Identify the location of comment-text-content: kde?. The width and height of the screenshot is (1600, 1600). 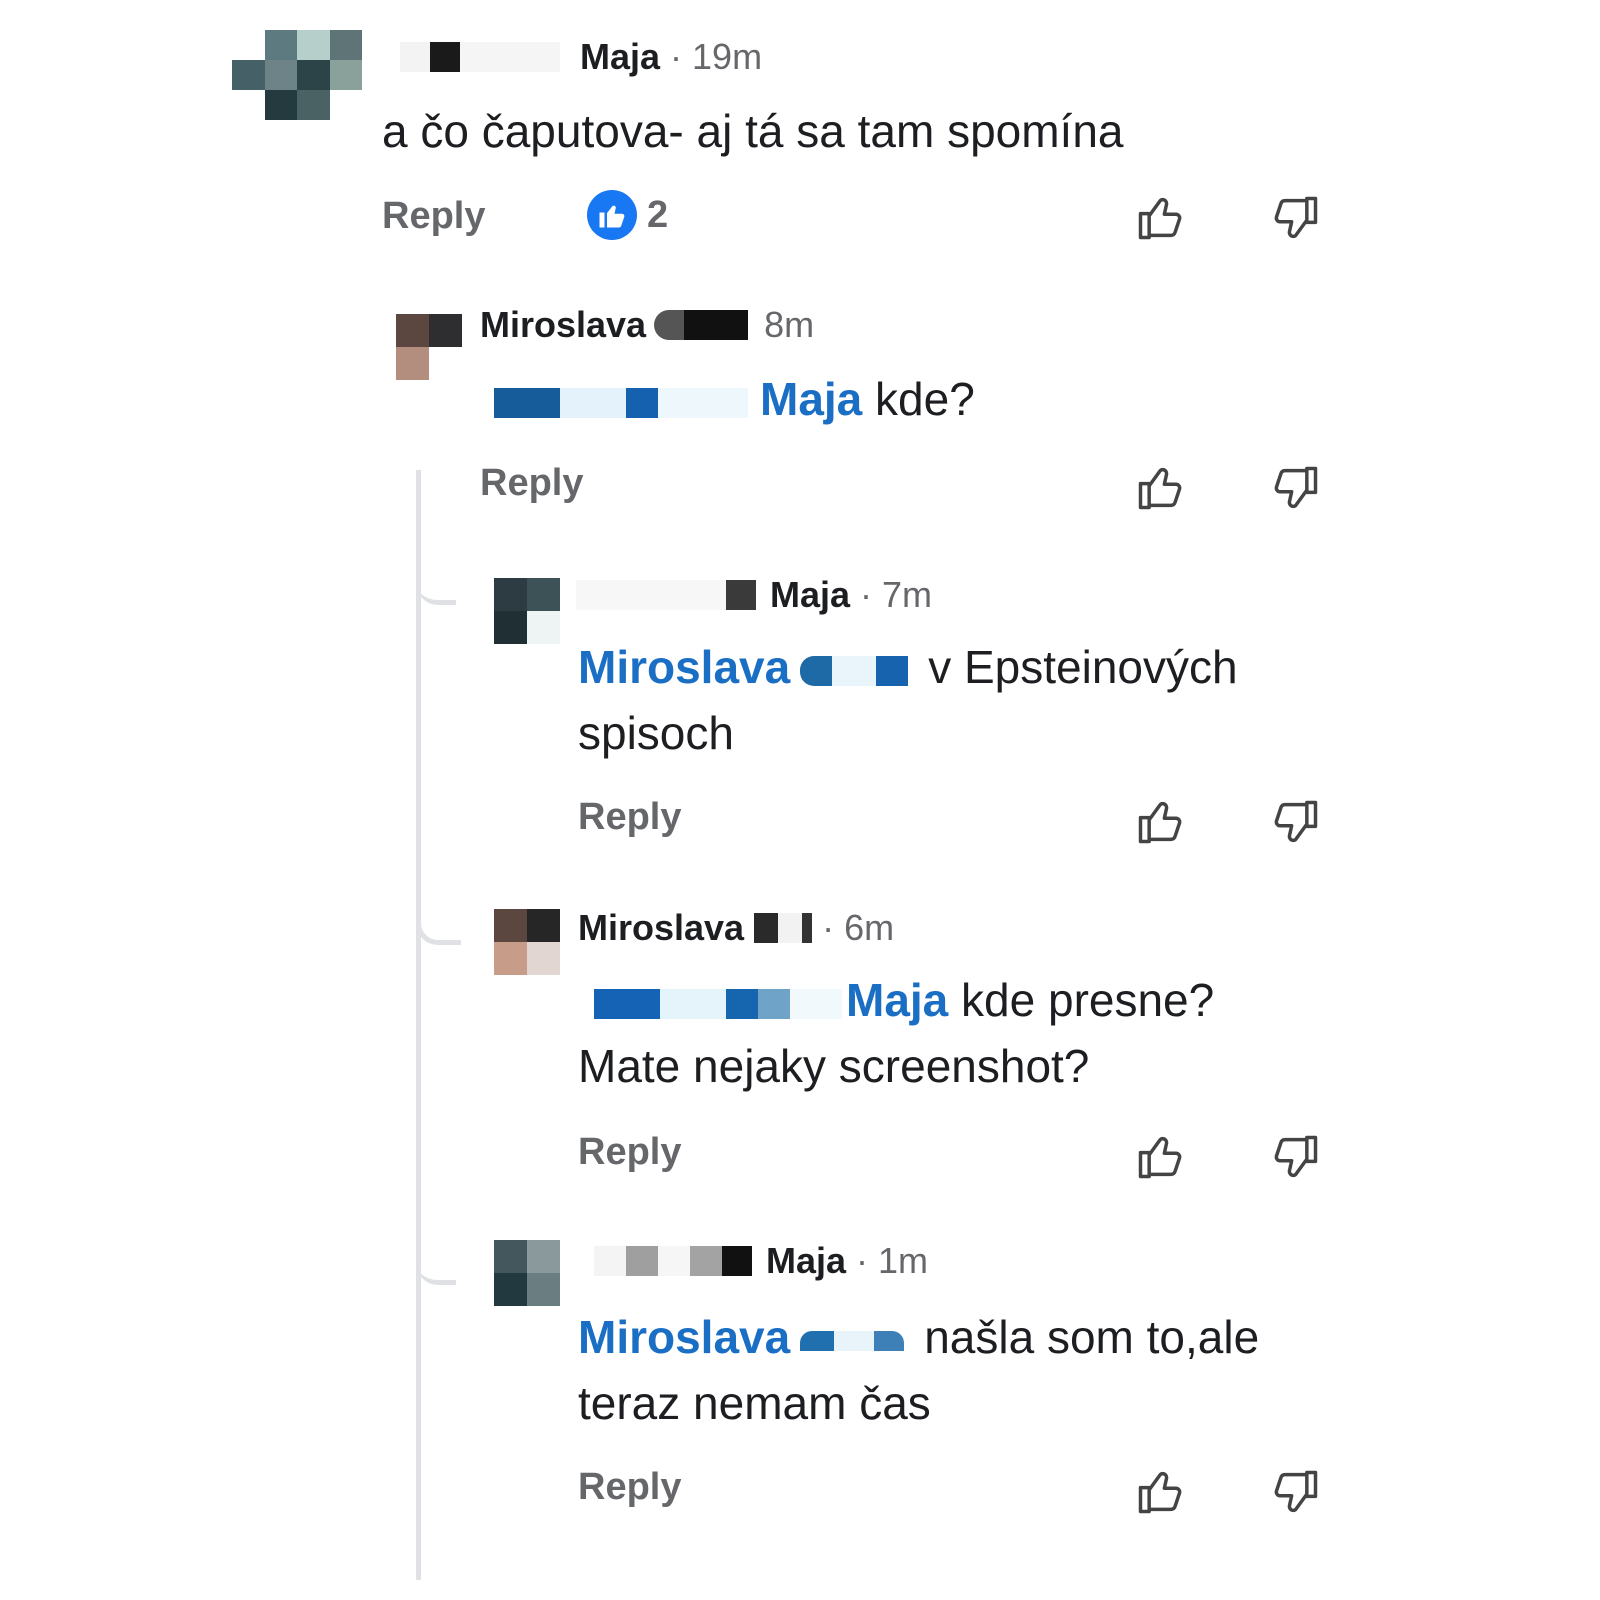
(918, 399).